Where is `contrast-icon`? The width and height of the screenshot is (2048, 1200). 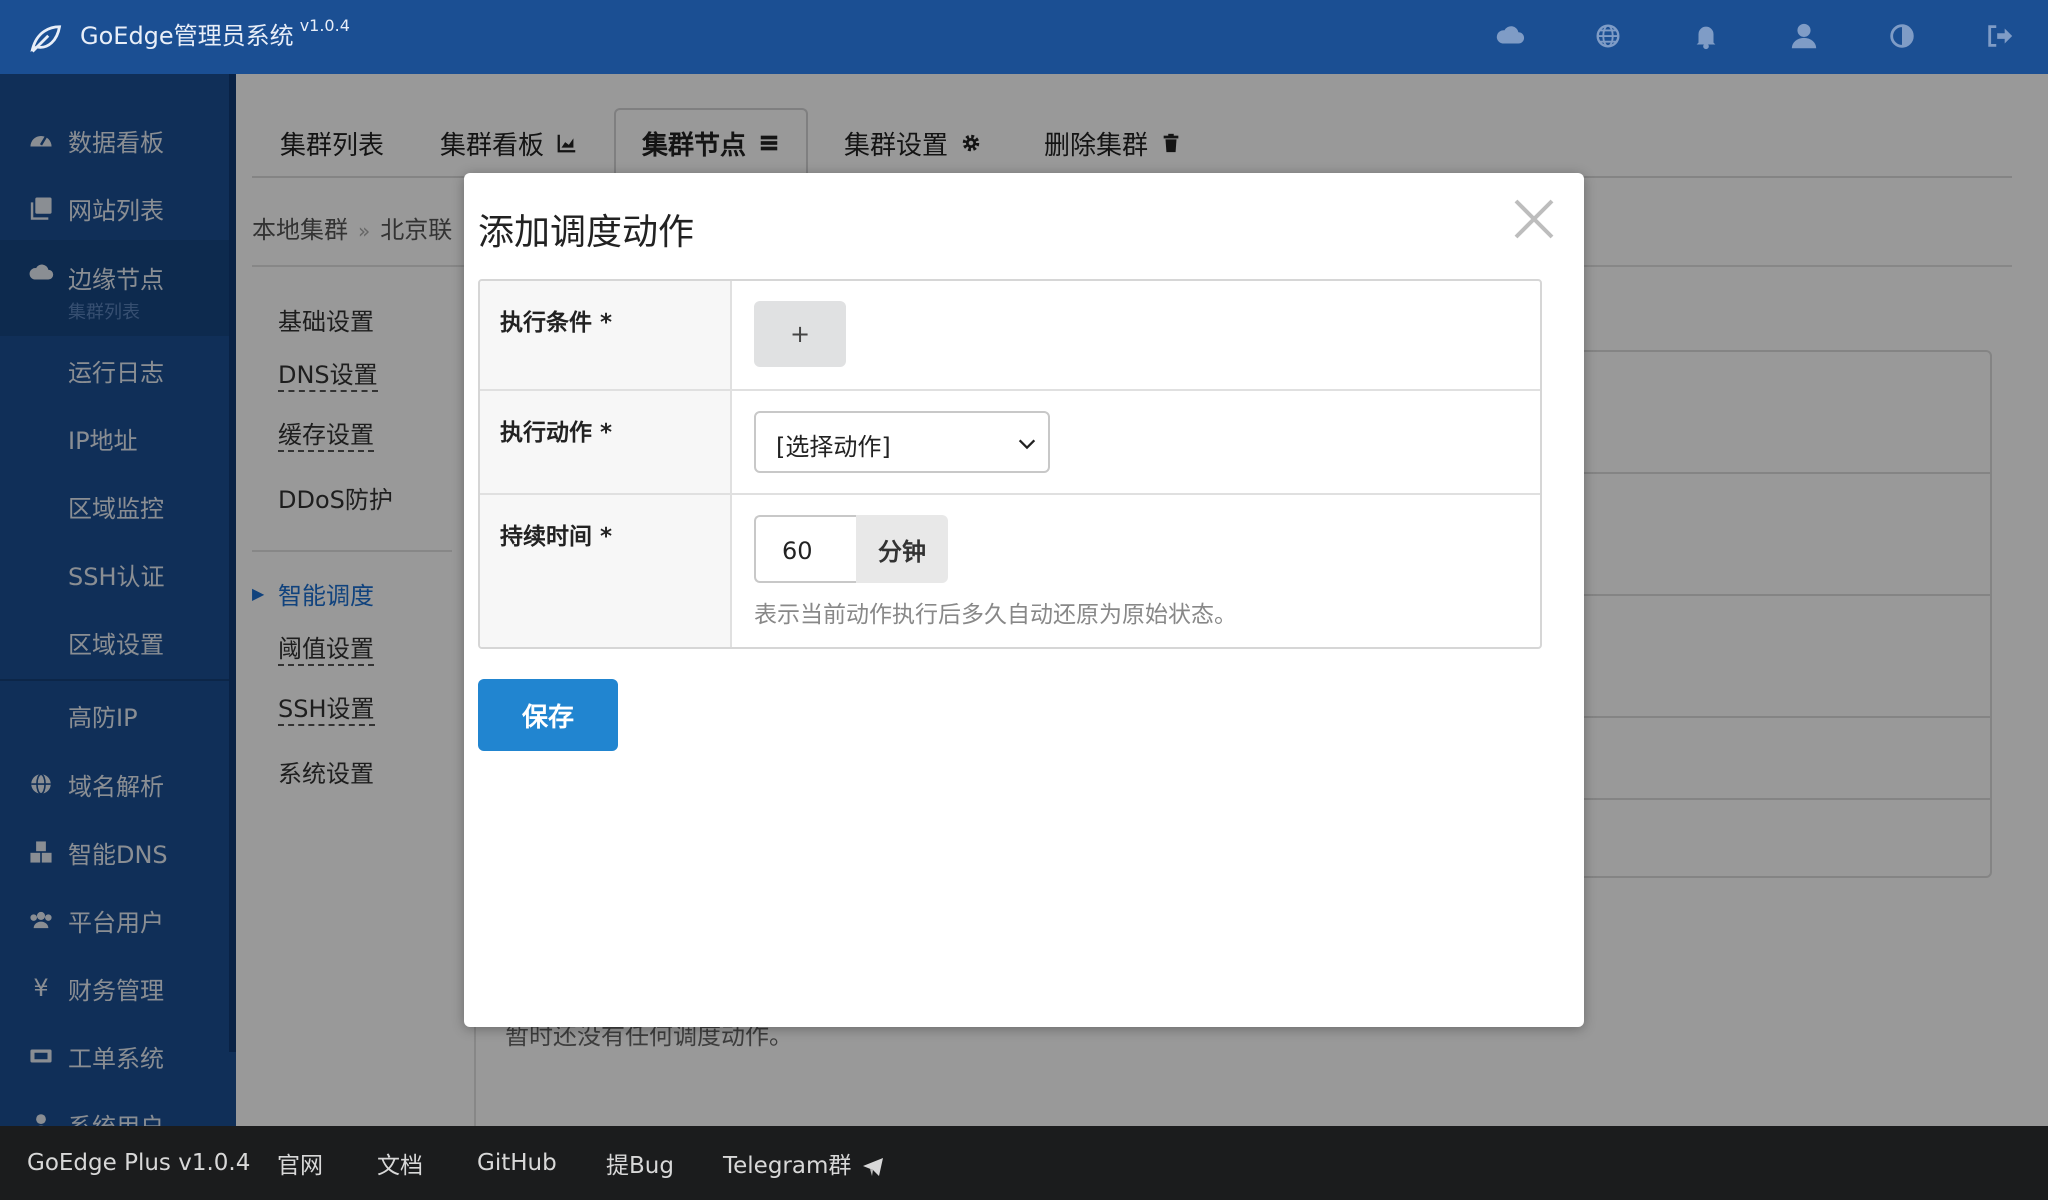
contrast-icon is located at coordinates (1902, 36).